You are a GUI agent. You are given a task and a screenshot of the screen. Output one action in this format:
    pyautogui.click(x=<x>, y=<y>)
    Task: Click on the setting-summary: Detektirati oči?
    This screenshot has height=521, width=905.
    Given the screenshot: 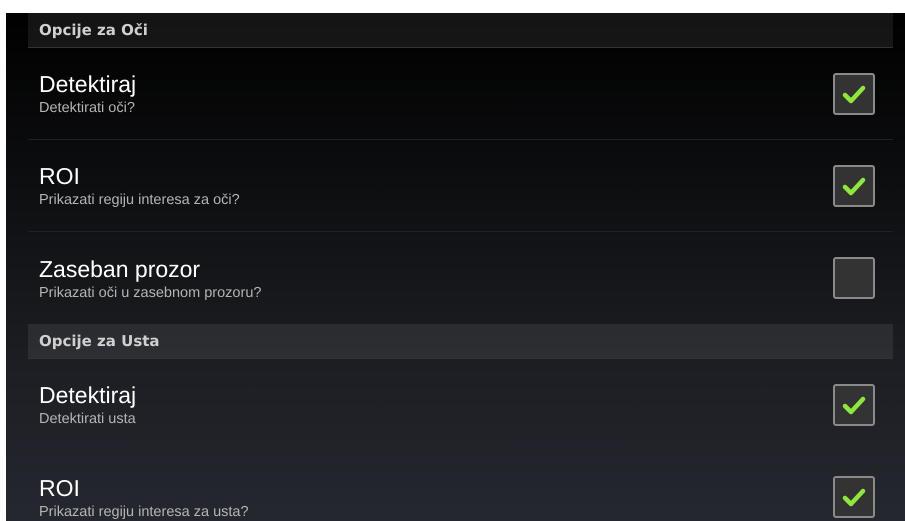 What is the action you would take?
    pyautogui.click(x=87, y=108)
    